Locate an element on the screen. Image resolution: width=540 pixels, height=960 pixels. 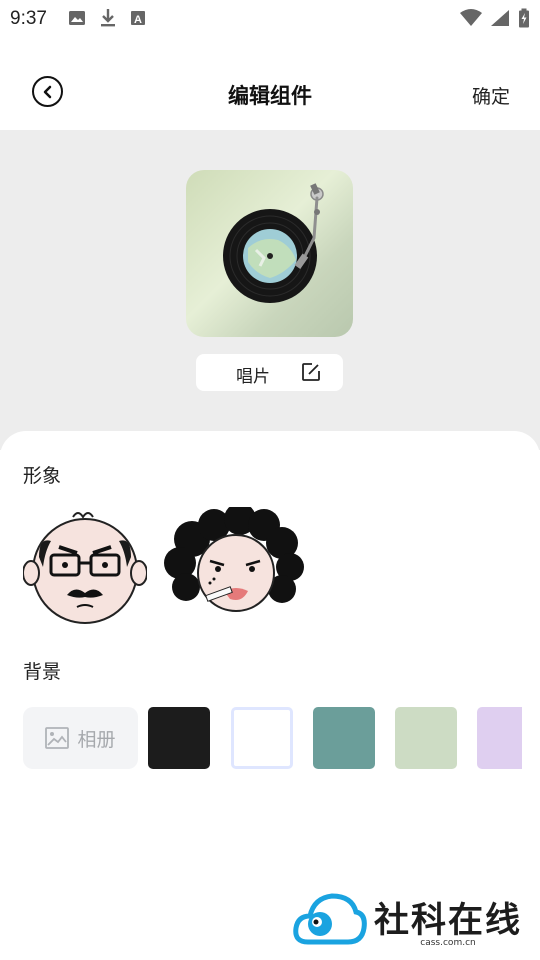
status-bar: 9:37 A is located at coordinates (270, 19).